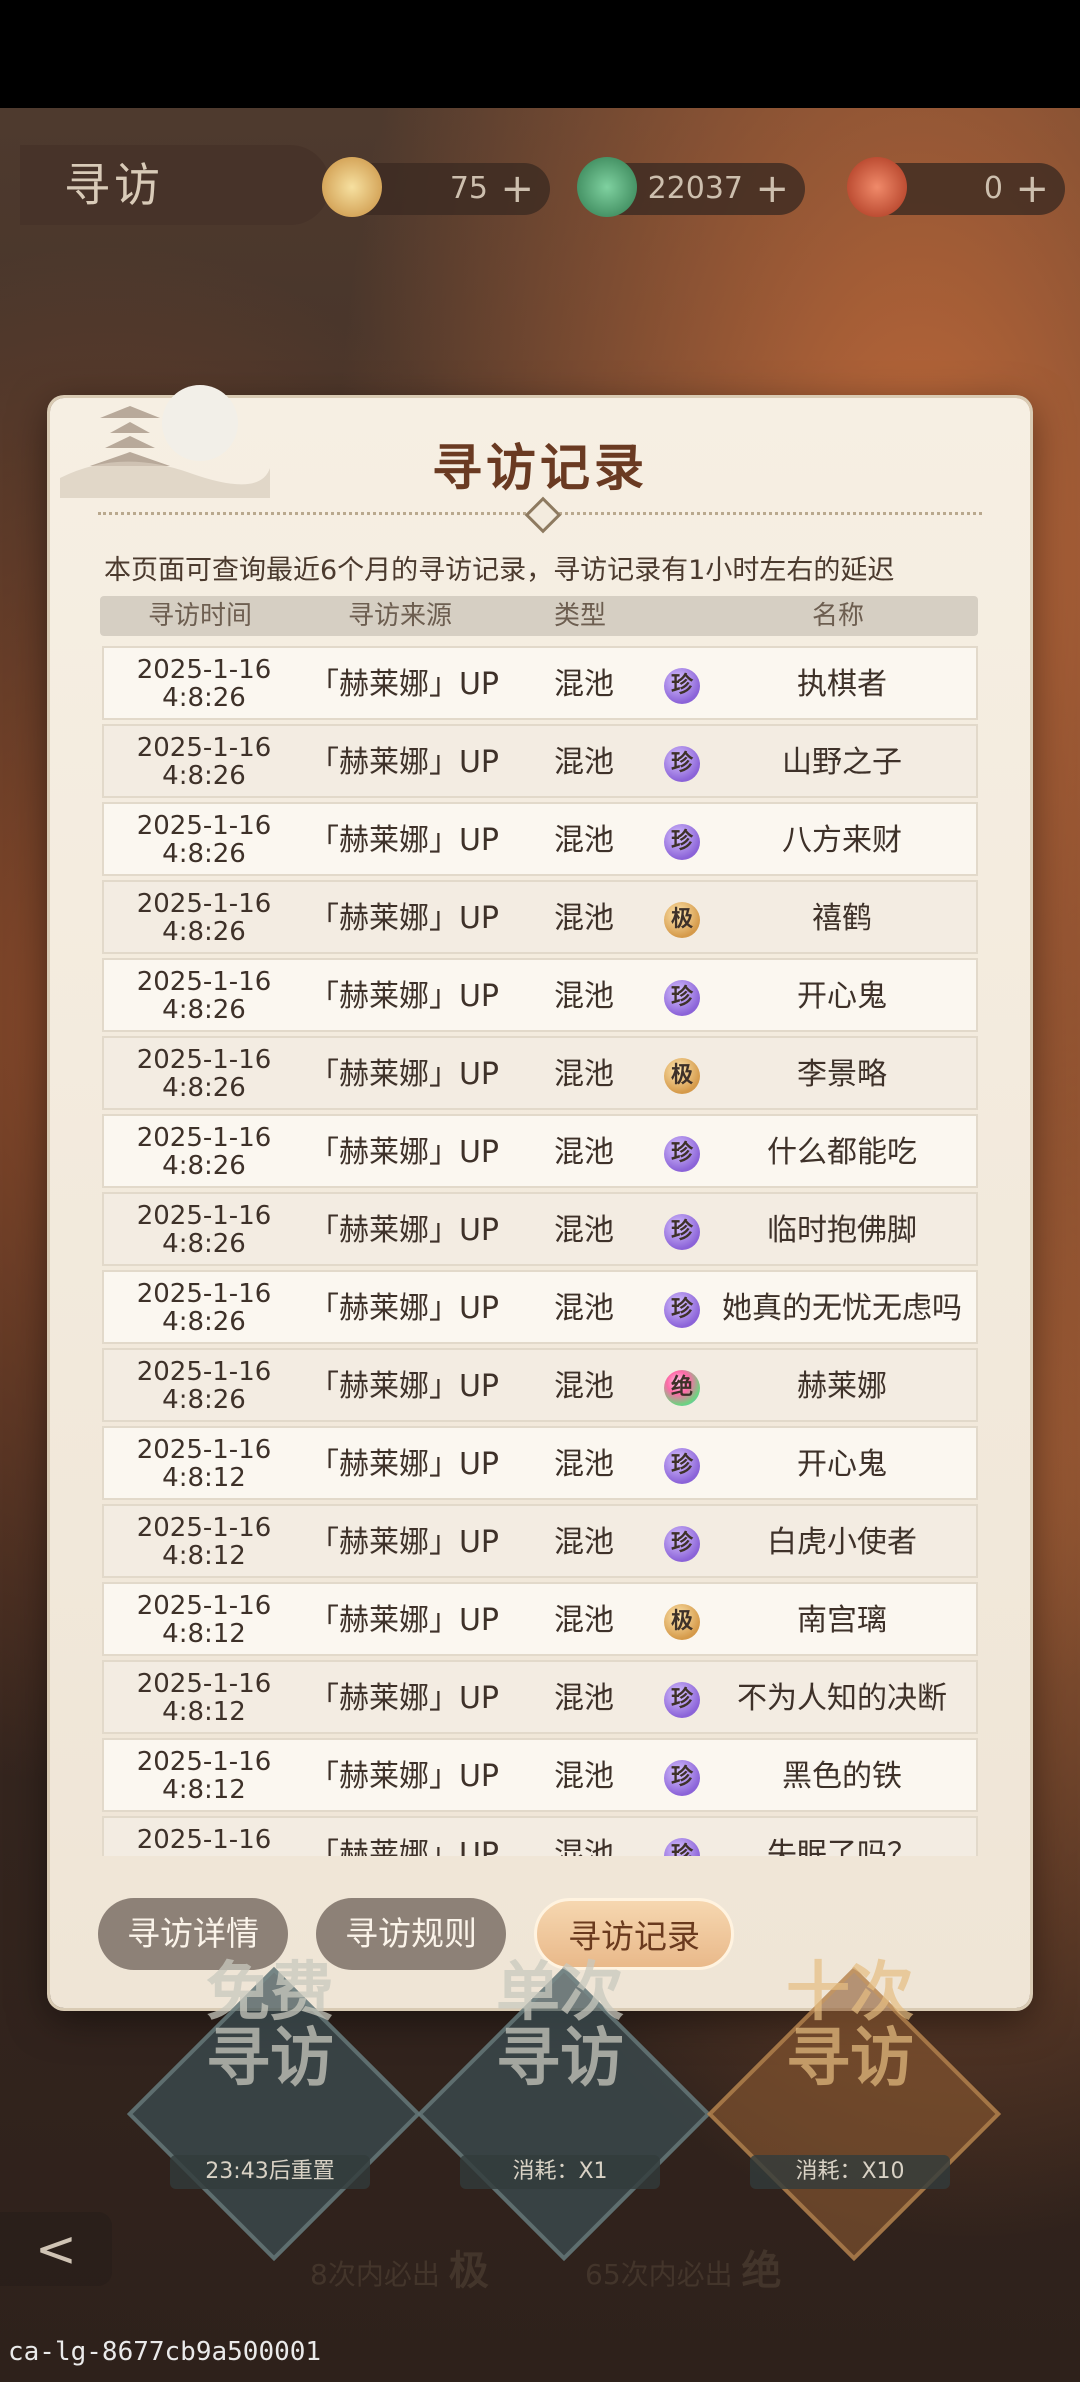  Describe the element at coordinates (540, 1775) in the screenshot. I see `table-row: 2025-1-16 4:8:12 「赫莱娜」UP 混池珍黑色的铁` at that location.